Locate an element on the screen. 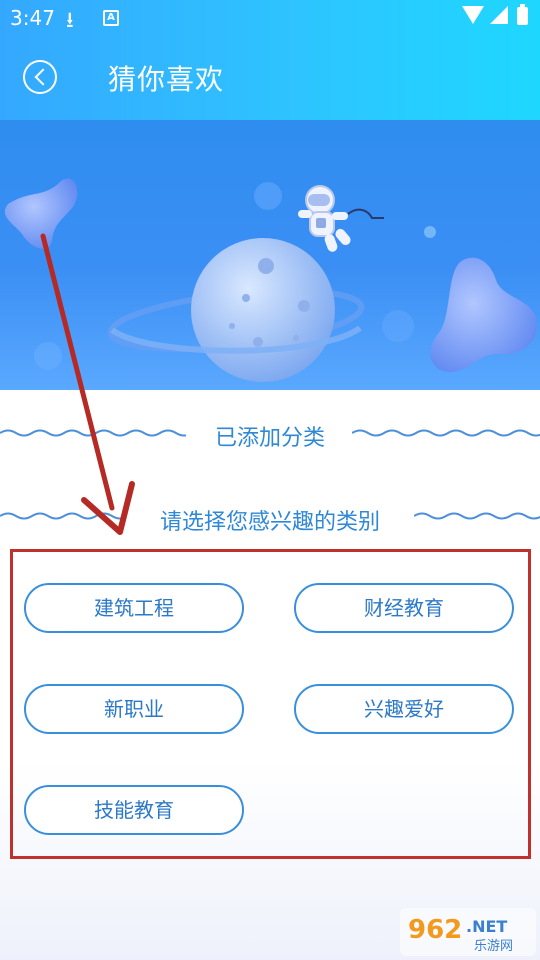  category-button-new-careers: 新职业 is located at coordinates (134, 709).